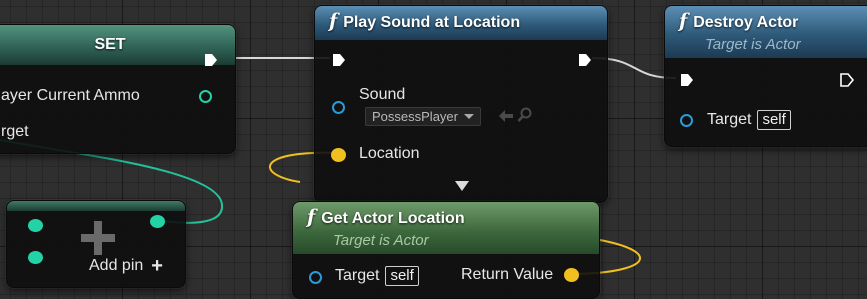 The height and width of the screenshot is (299, 867). Describe the element at coordinates (766, 32) in the screenshot. I see `destroy-actor-node-header: f Destroy Actor Target is Actor` at that location.